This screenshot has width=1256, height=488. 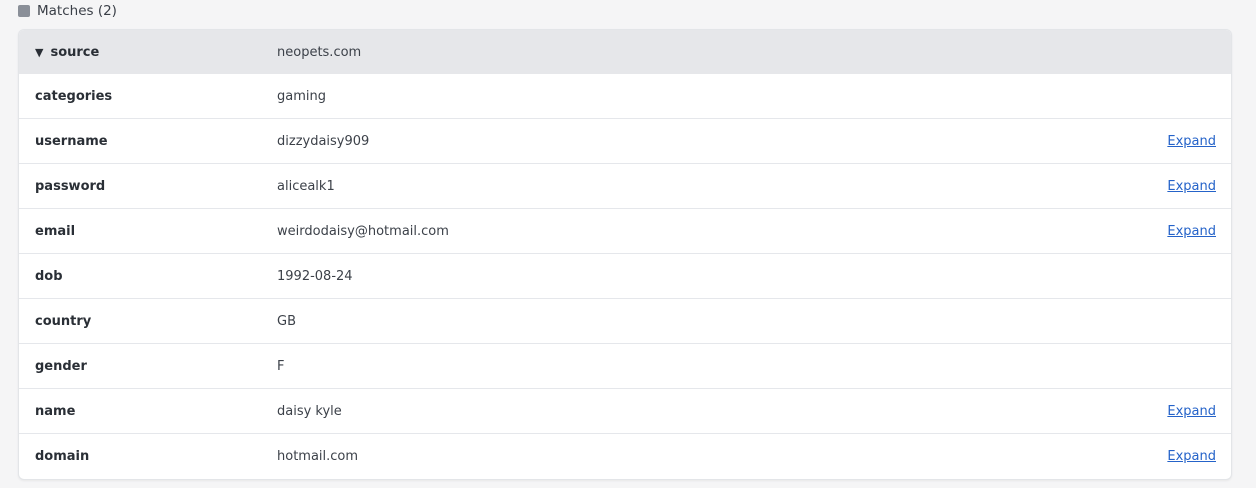 What do you see at coordinates (1191, 456) in the screenshot?
I see `expand-domain-link: Expand` at bounding box center [1191, 456].